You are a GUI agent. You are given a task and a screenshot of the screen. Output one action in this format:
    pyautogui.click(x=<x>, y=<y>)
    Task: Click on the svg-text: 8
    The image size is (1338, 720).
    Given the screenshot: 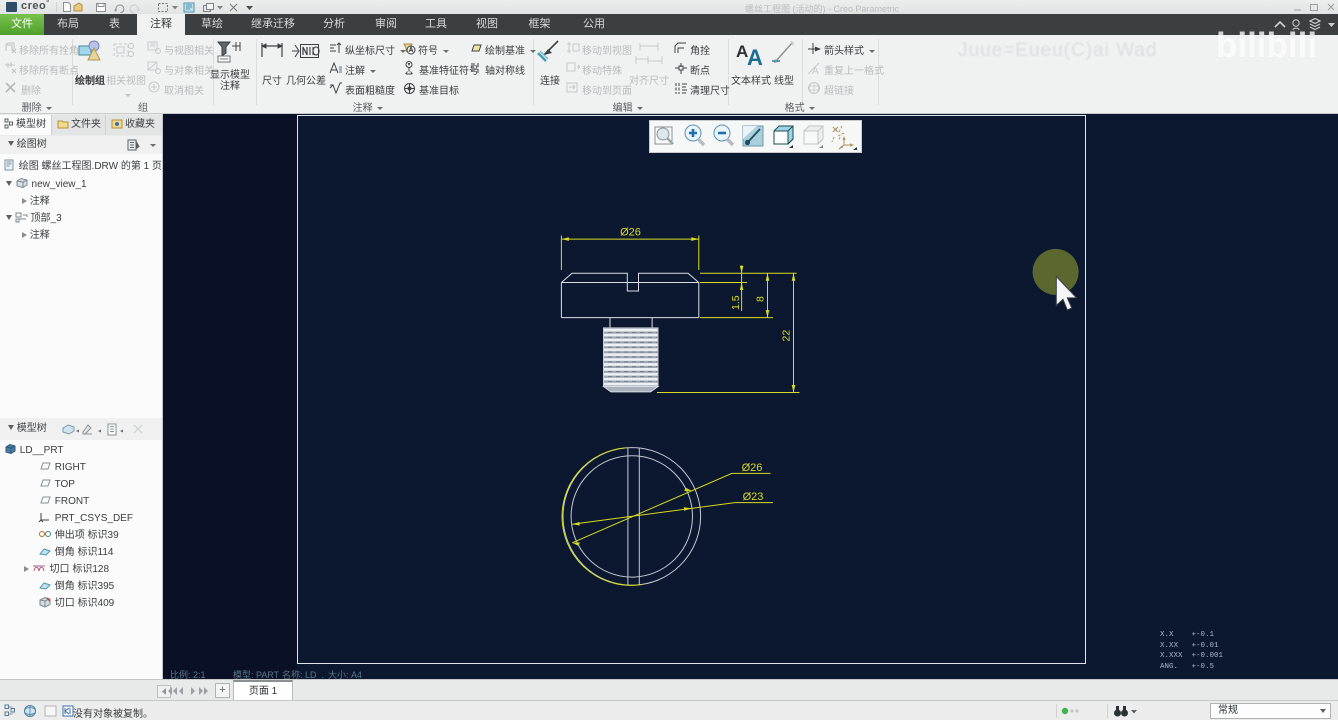 What is the action you would take?
    pyautogui.click(x=761, y=299)
    